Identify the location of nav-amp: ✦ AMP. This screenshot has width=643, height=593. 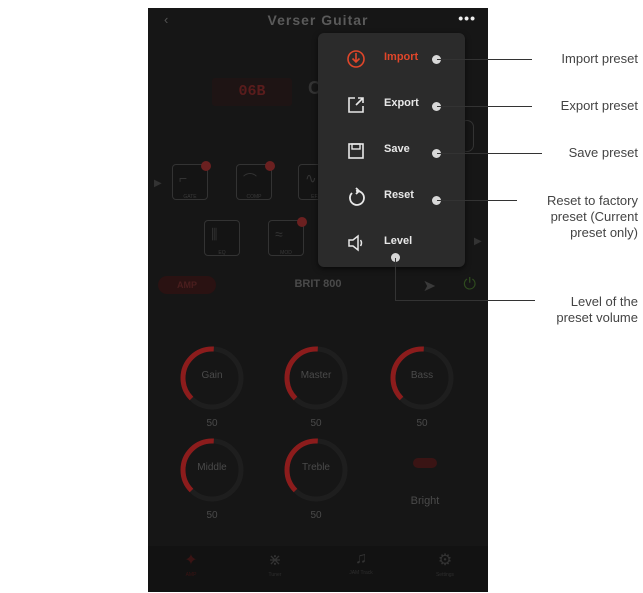
(191, 564).